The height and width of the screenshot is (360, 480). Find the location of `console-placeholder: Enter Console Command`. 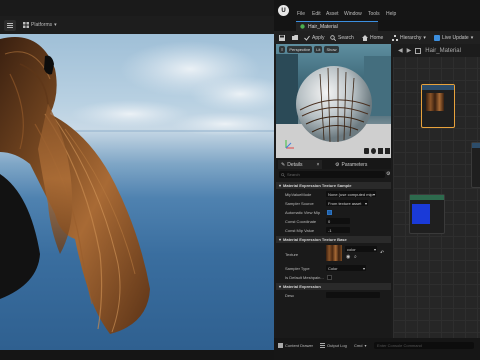

console-placeholder: Enter Console Command is located at coordinates (399, 345).